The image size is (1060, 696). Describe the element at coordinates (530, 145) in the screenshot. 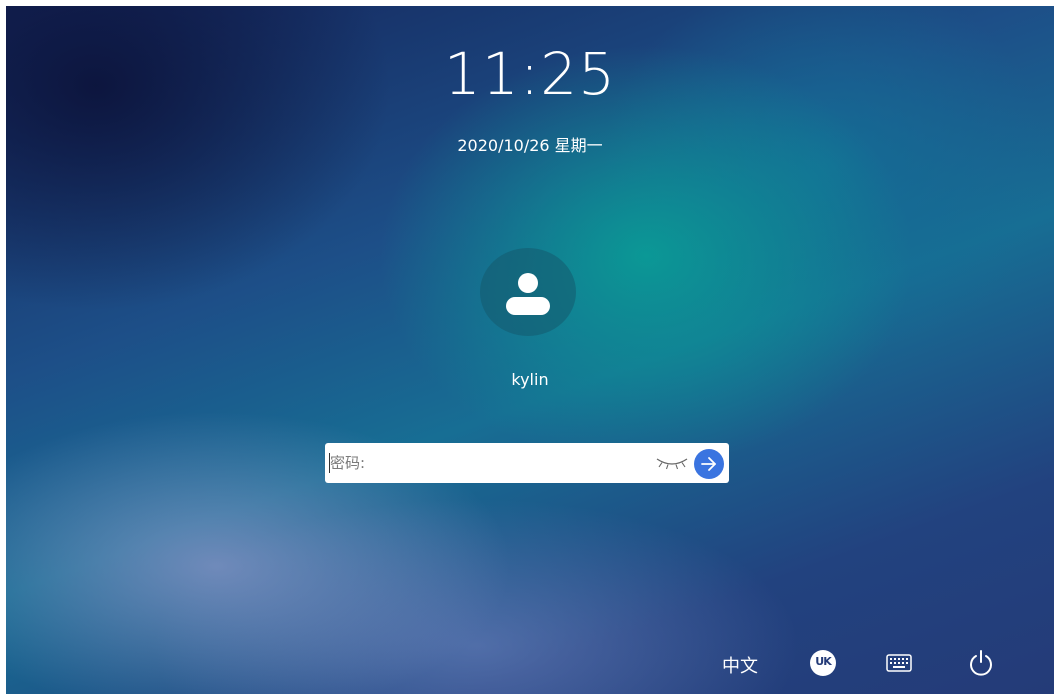

I see `clock-date: 2020/10/26 星期一` at that location.